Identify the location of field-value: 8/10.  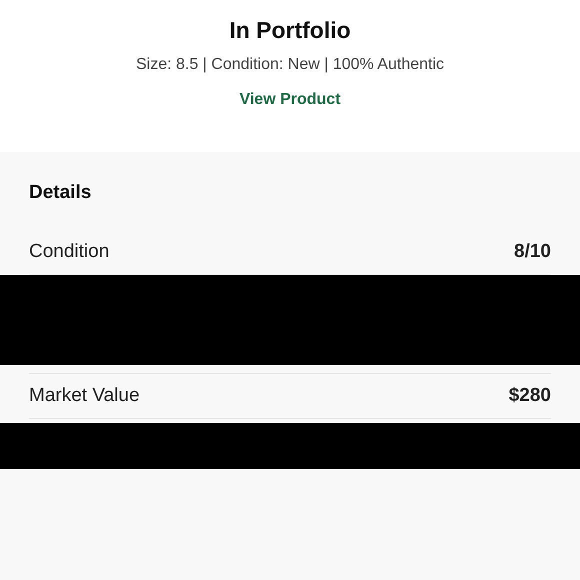
(532, 252).